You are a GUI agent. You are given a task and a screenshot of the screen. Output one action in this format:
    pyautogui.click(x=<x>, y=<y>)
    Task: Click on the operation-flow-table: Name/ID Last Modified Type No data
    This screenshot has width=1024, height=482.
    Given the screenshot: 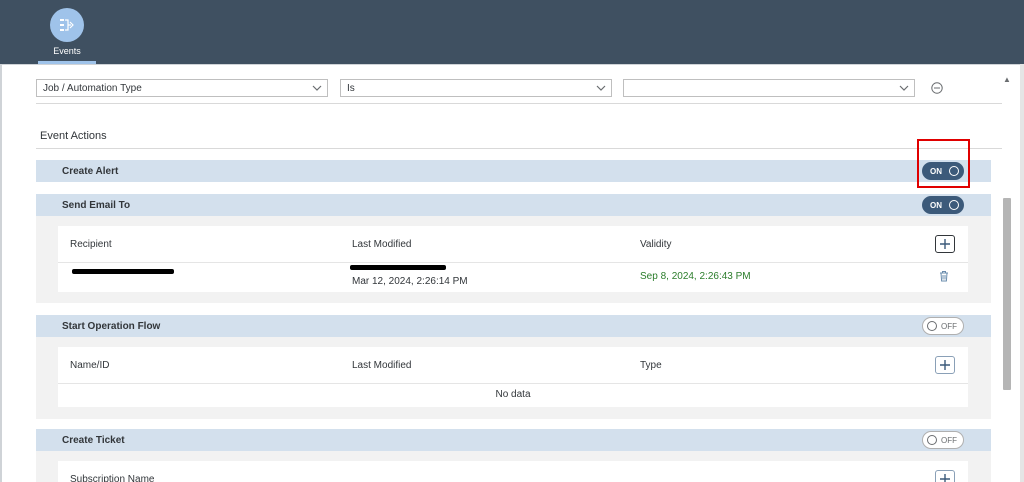 What is the action you would take?
    pyautogui.click(x=513, y=377)
    